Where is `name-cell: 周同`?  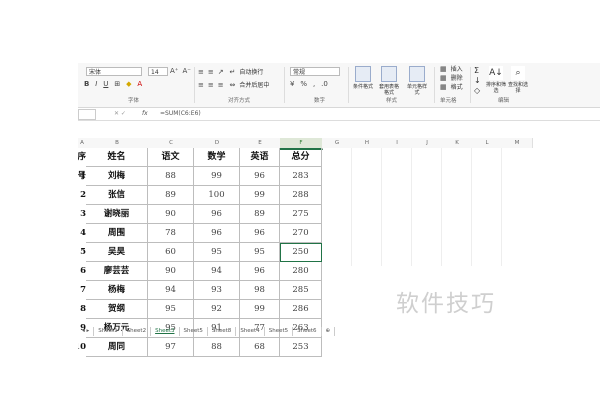 name-cell: 周同 is located at coordinates (117, 347).